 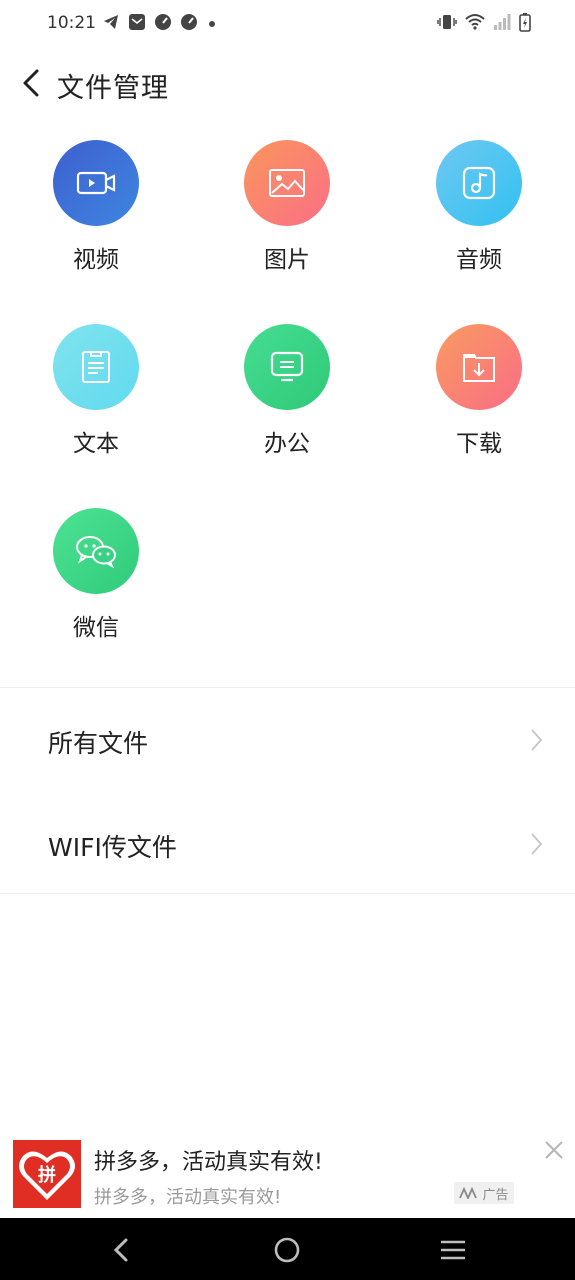 I want to click on system-nav-bar, so click(x=287, y=1249).